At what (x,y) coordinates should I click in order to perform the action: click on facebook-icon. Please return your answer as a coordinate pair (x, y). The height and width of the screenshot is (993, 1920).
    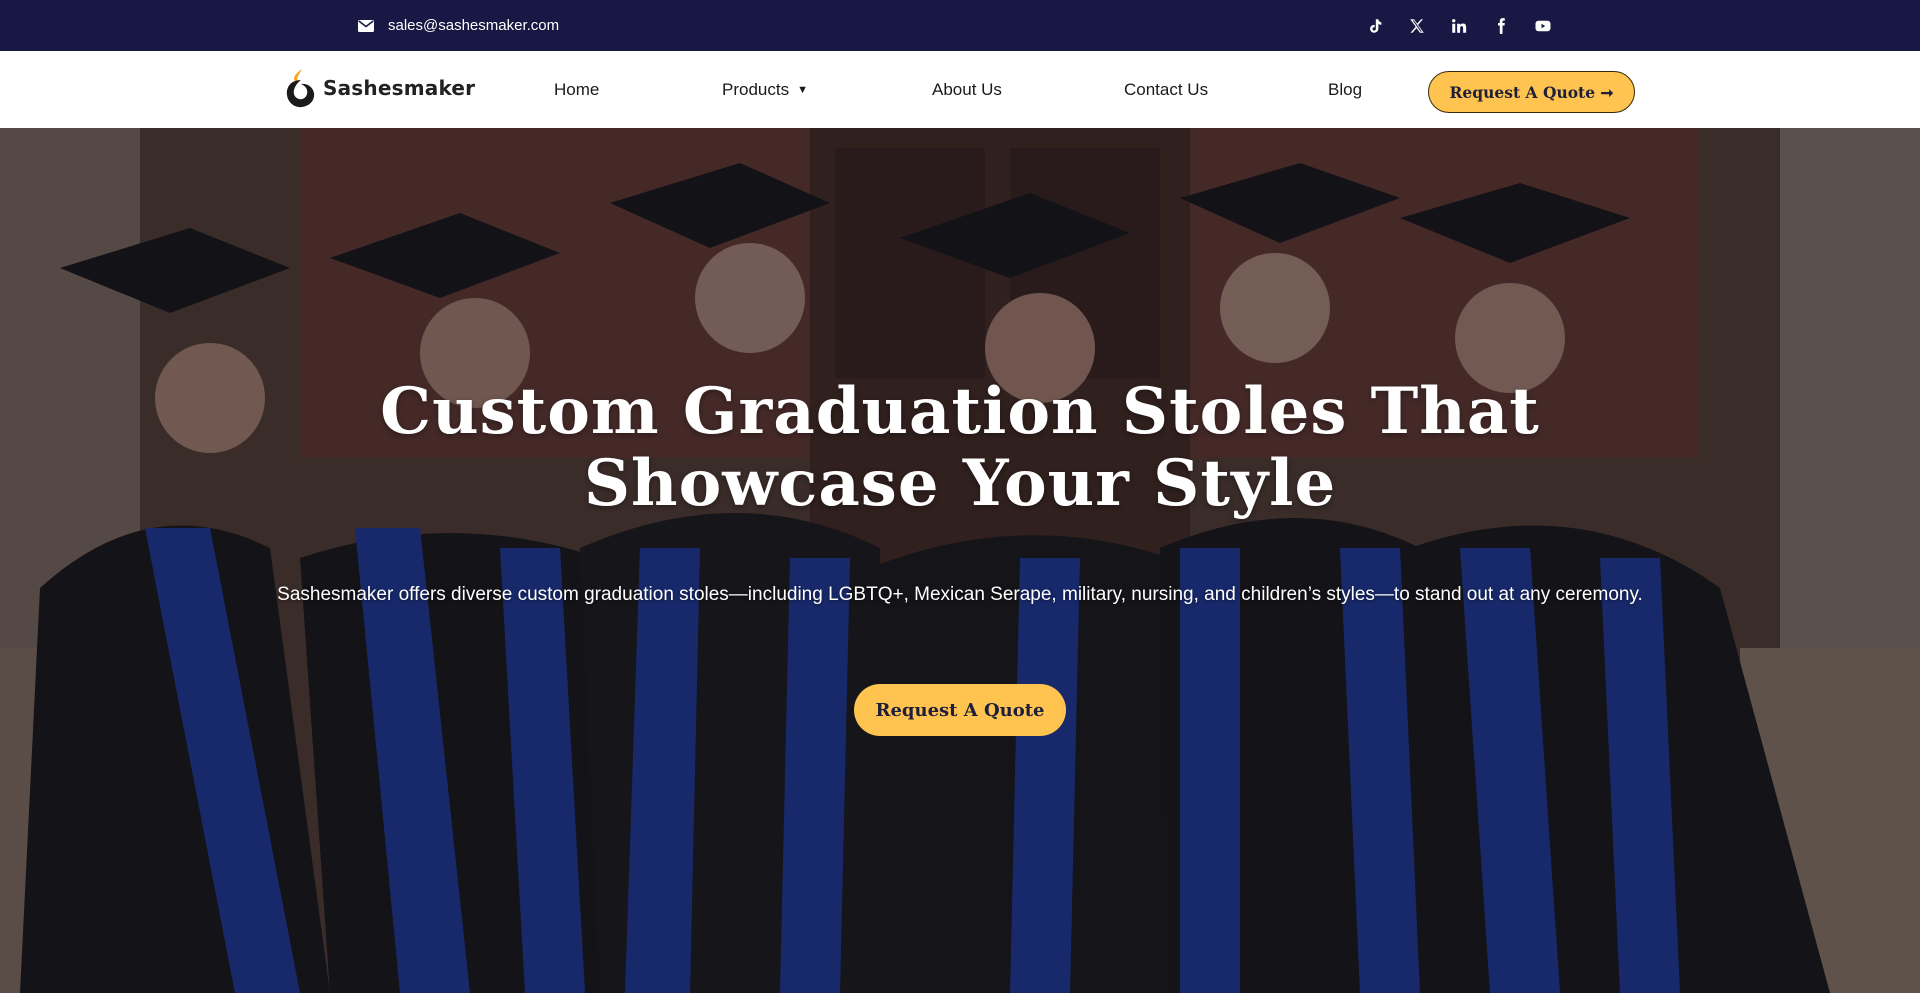
    Looking at the image, I should click on (1501, 26).